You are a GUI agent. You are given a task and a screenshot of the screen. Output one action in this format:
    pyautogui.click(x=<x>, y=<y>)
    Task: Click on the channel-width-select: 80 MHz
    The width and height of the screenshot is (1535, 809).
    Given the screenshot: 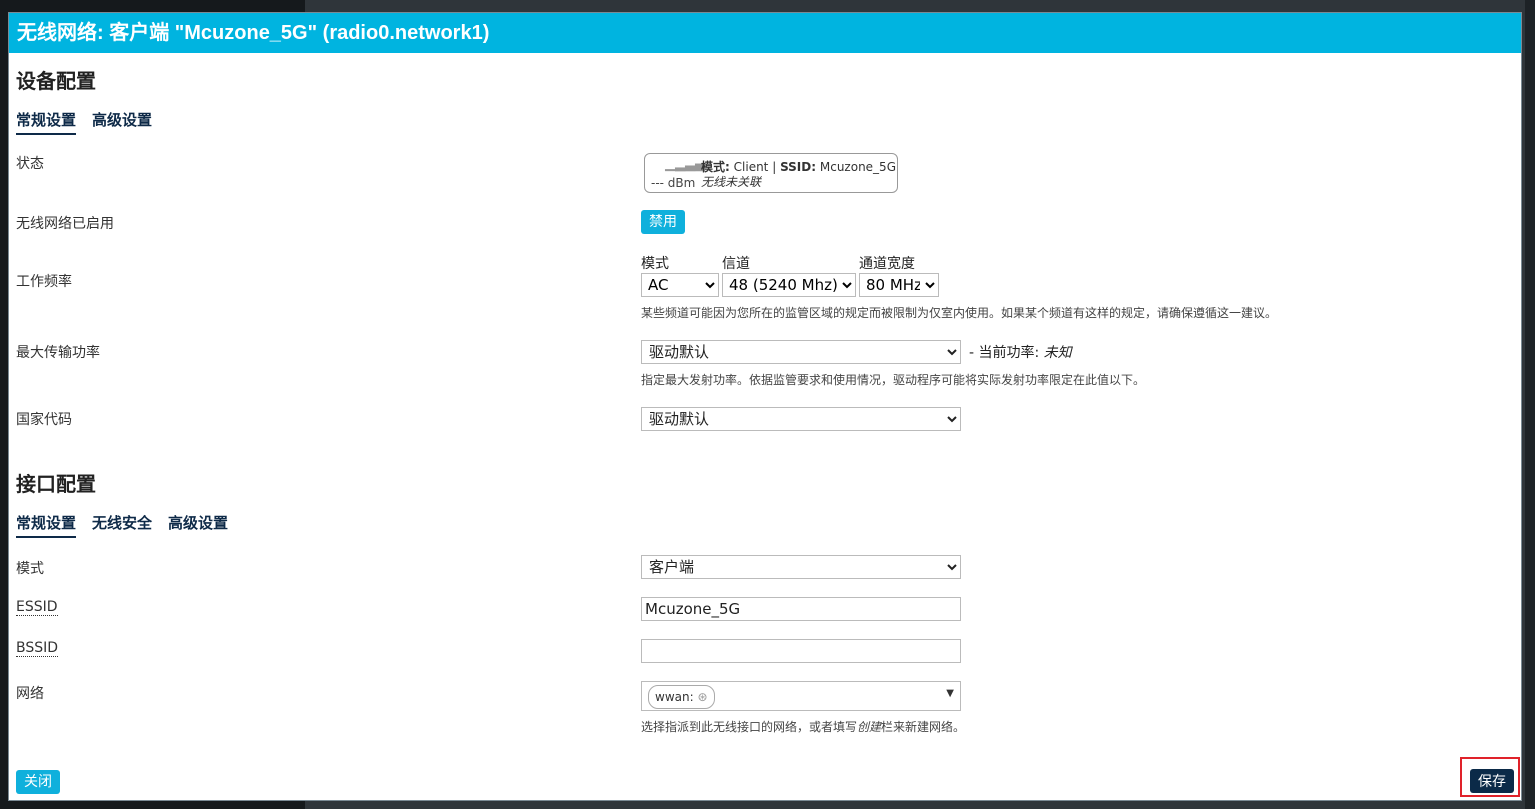 What is the action you would take?
    pyautogui.click(x=899, y=285)
    